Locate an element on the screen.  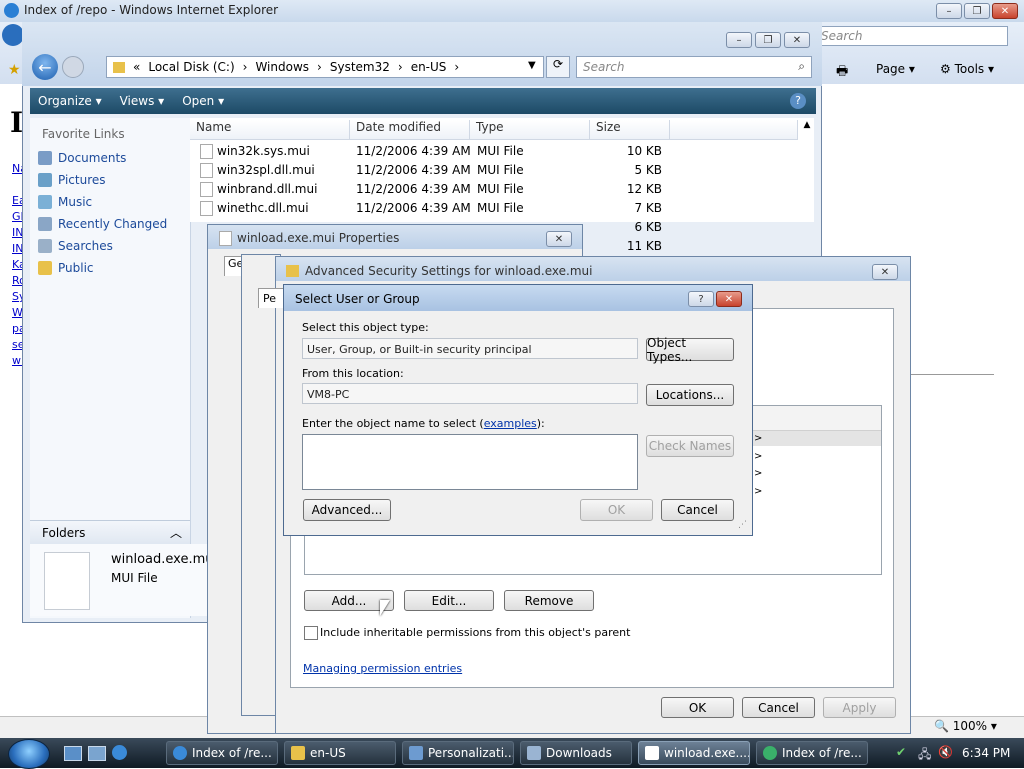
managing-permission-entries-link: Managing permission entries is located at coordinates (382, 668).